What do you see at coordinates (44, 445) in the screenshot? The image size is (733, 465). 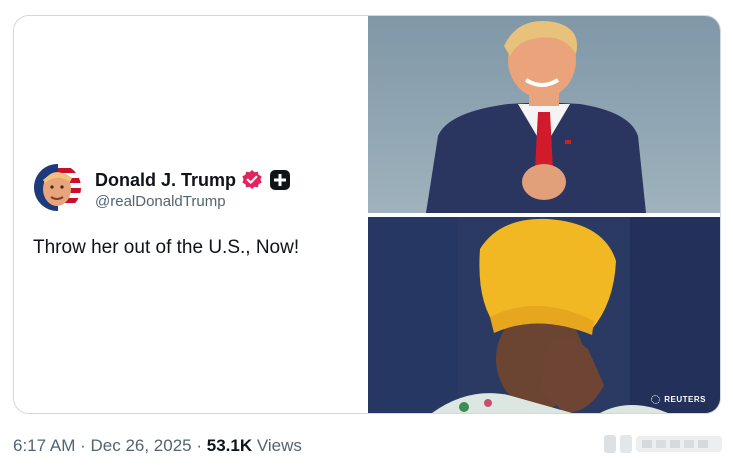 I see `post-time: 6:17 AM` at bounding box center [44, 445].